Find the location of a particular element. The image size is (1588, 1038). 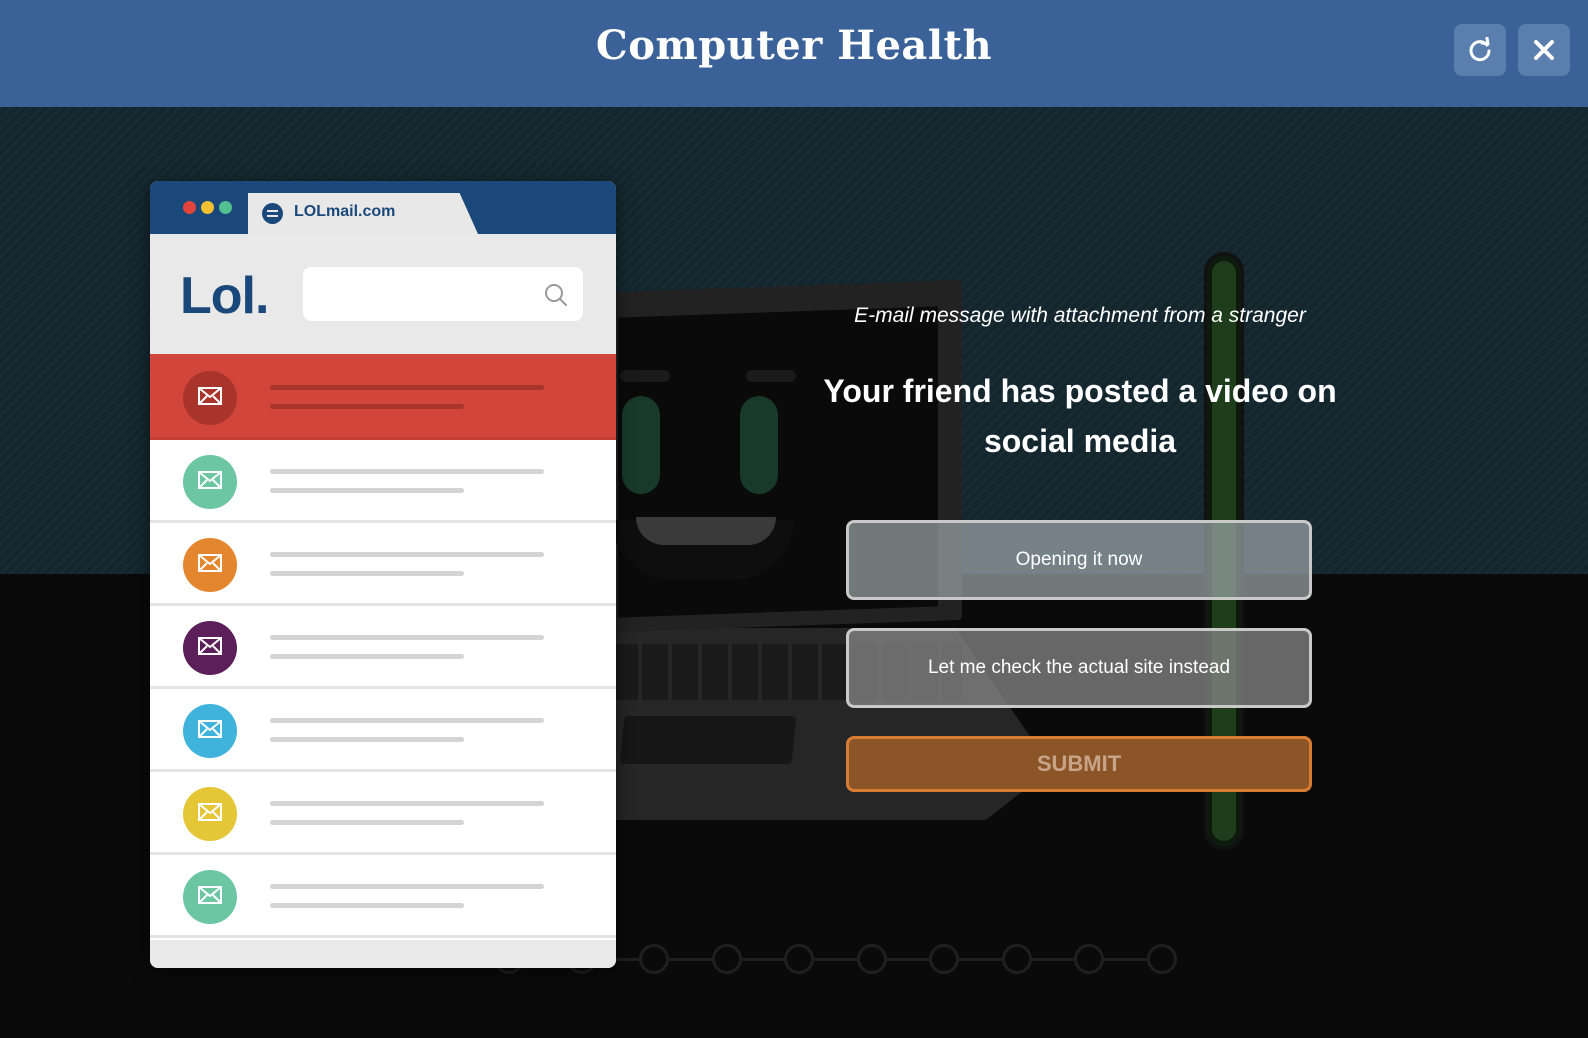

browser-tab: LOLmail.com is located at coordinates (363, 213).